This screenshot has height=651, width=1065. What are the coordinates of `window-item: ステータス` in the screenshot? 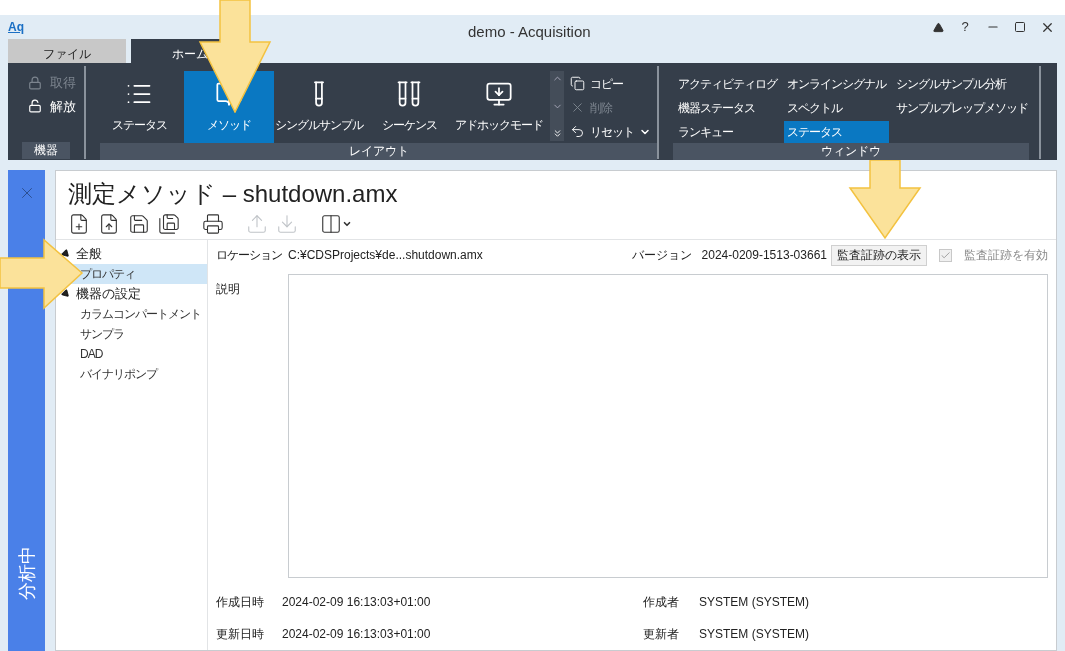 It's located at (836, 132).